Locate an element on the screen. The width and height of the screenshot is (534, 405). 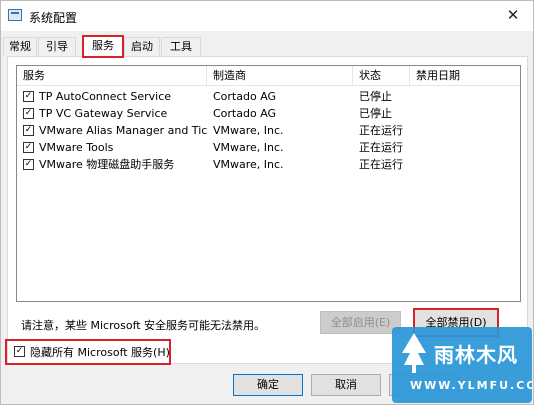
ok-button: 确定 is located at coordinates (268, 385).